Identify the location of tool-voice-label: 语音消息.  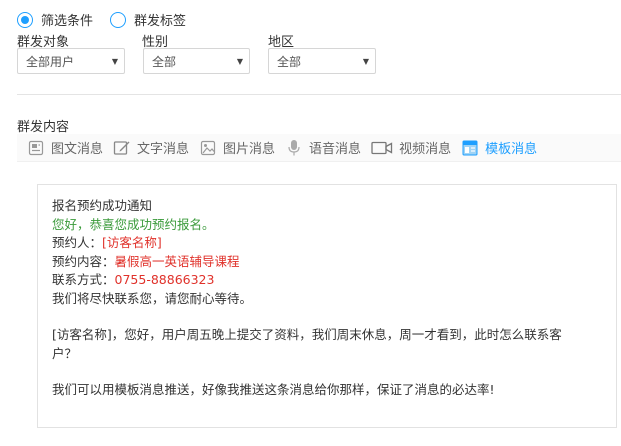
(335, 149).